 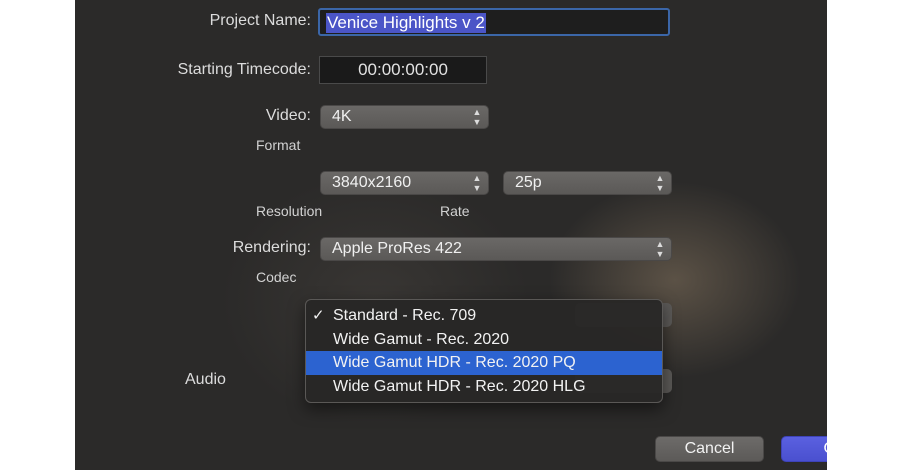 What do you see at coordinates (403, 70) in the screenshot?
I see `starting-timecode-field: 00:00:00:00` at bounding box center [403, 70].